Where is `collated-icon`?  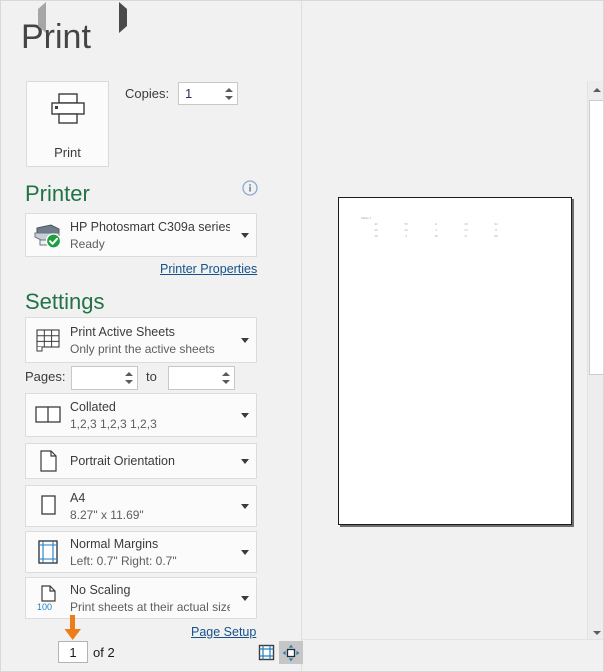
collated-icon is located at coordinates (48, 415).